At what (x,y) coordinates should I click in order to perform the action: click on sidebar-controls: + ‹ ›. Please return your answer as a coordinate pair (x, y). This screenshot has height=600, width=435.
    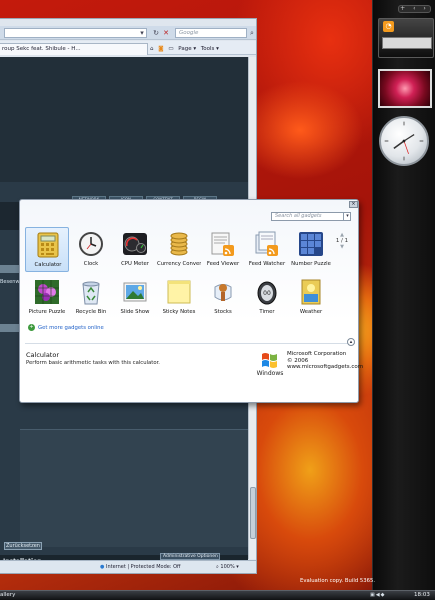
    Looking at the image, I should click on (414, 9).